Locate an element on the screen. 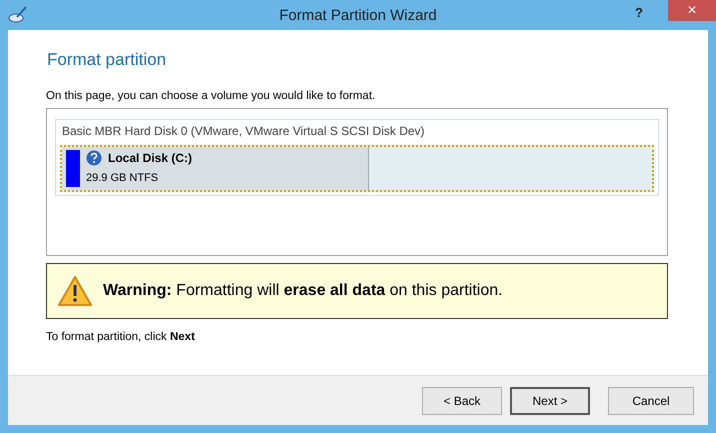  next-button: Next > is located at coordinates (550, 400).